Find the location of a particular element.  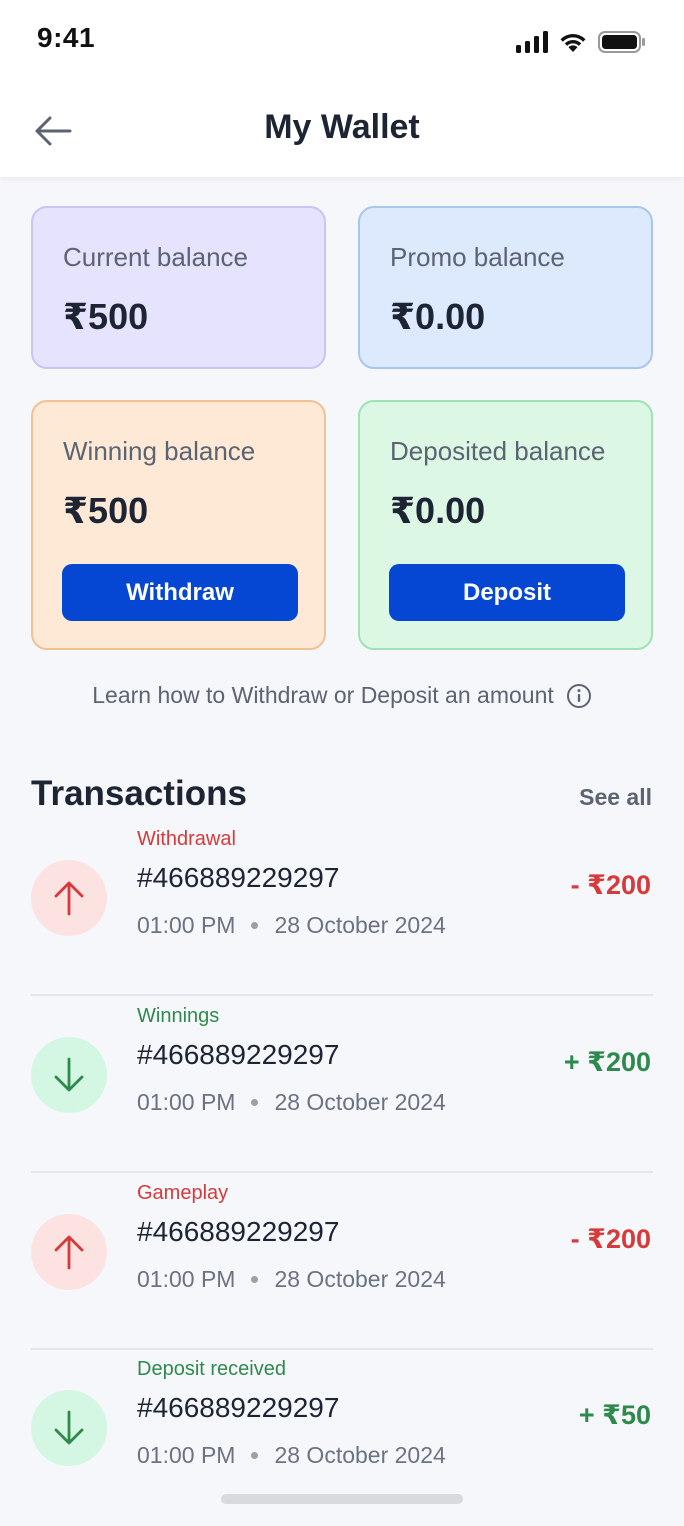

transaction-type: Deposit received is located at coordinates (211, 1369).